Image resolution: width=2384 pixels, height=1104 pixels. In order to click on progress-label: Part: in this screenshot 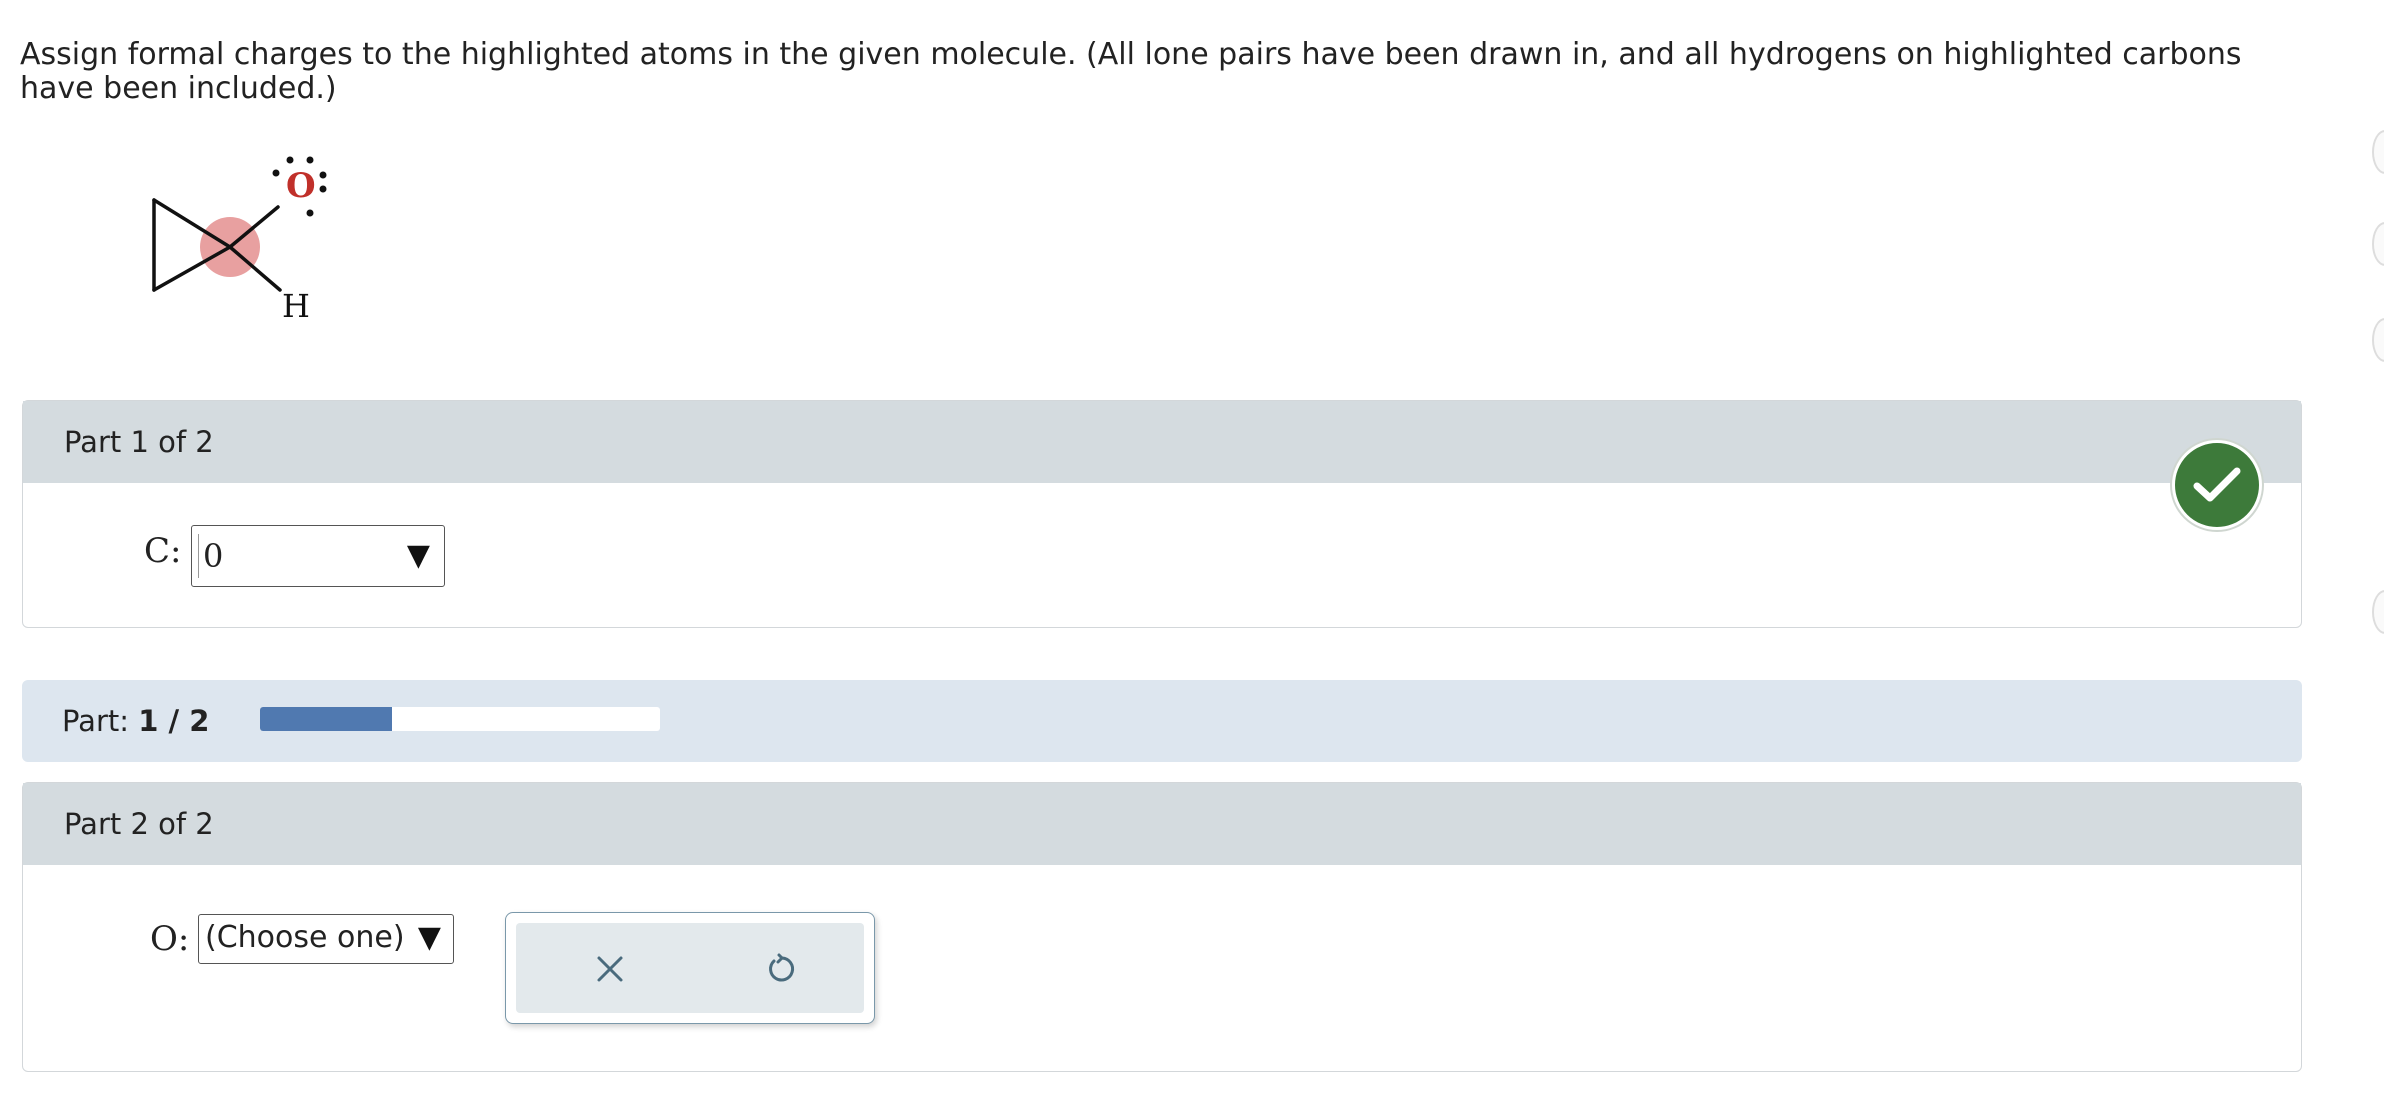, I will do `click(96, 721)`.